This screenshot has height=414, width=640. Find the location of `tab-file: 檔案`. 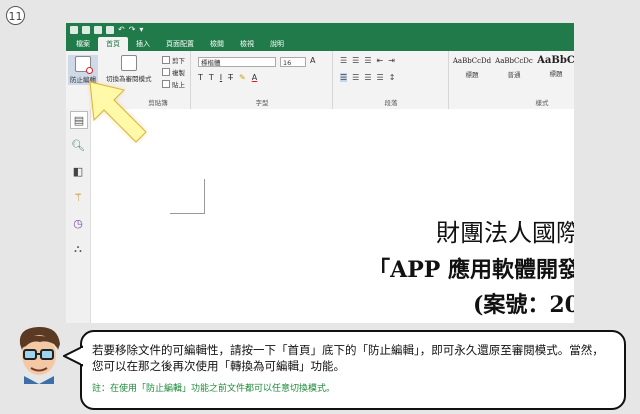

tab-file: 檔案 is located at coordinates (83, 44).